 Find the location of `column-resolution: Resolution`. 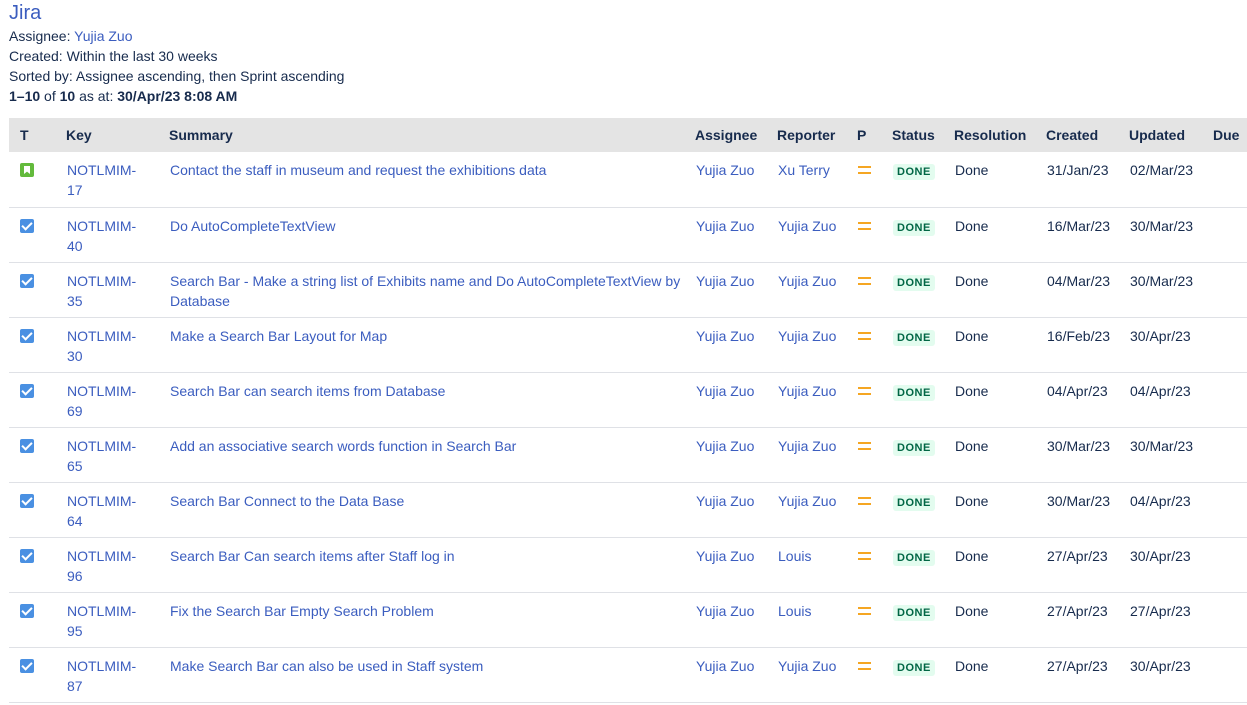

column-resolution: Resolution is located at coordinates (1000, 135).